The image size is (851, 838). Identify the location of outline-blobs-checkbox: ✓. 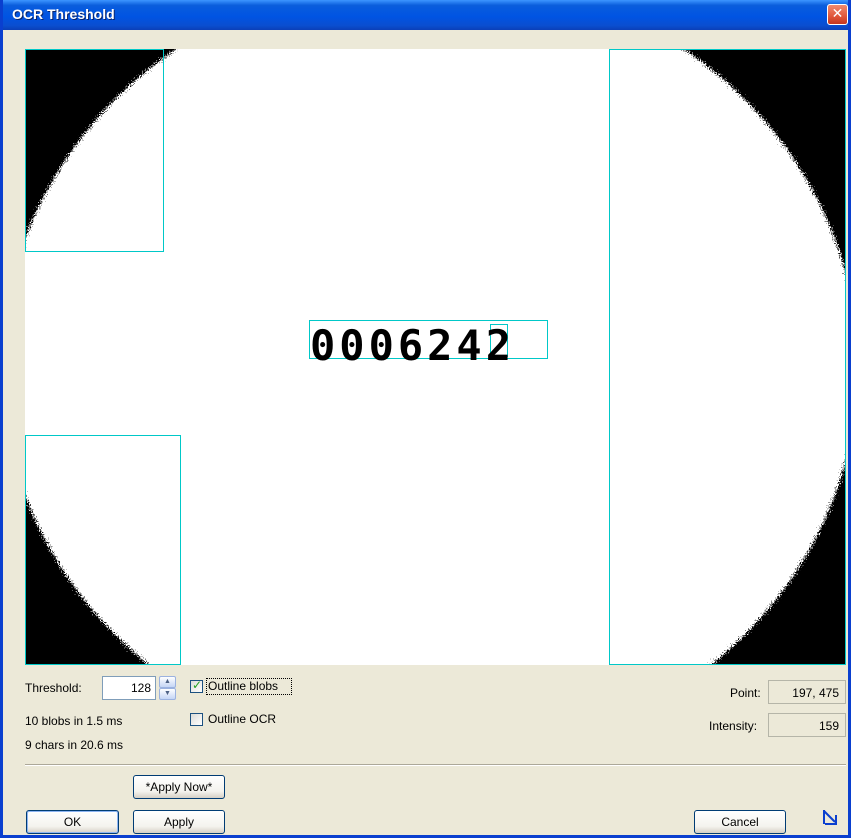
(196, 685).